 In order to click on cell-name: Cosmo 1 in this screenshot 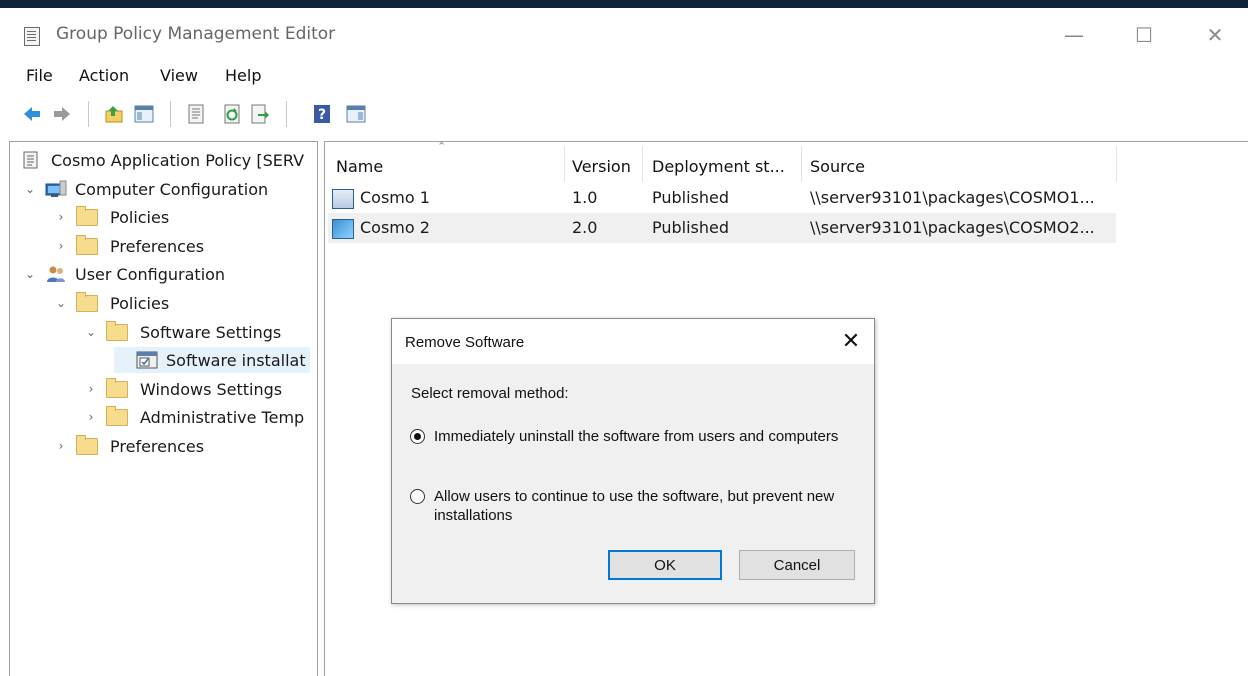, I will do `click(395, 197)`.